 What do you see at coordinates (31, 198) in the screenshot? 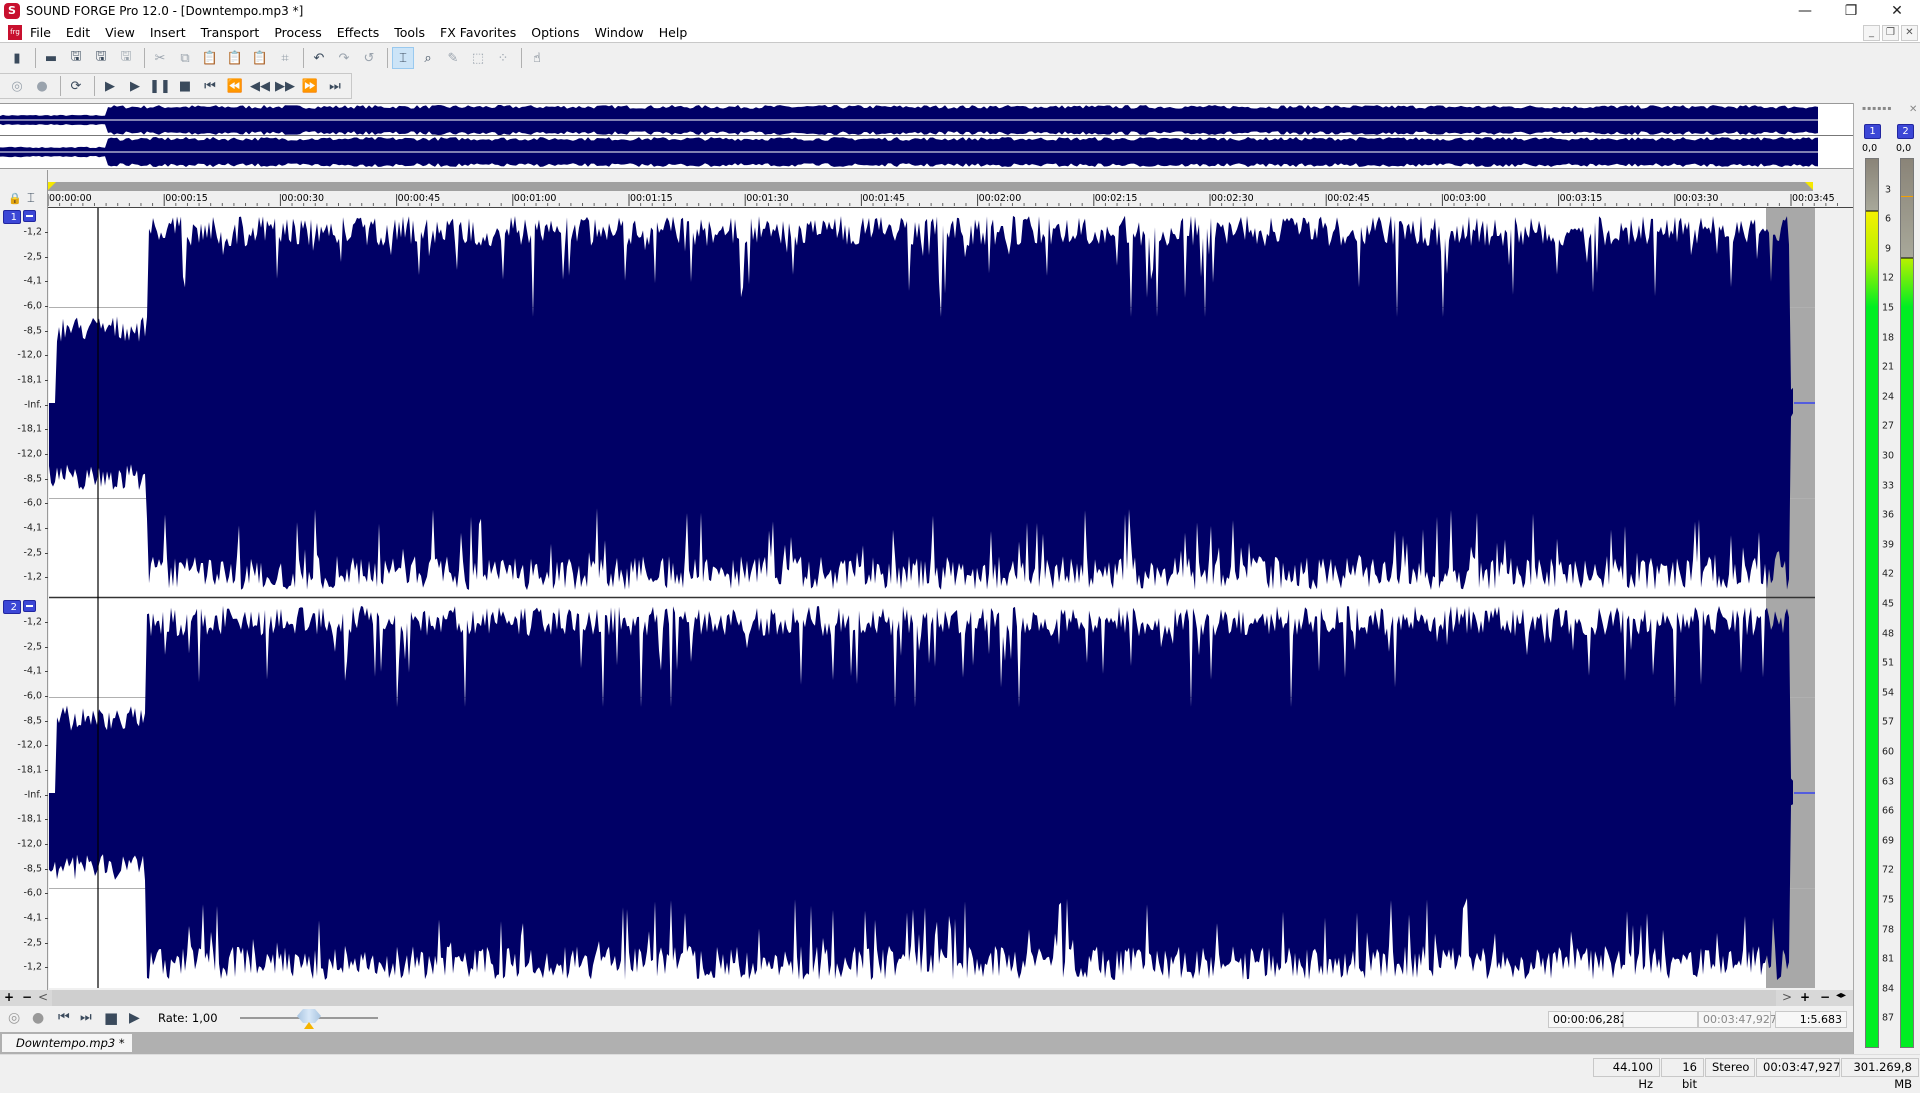
I see `snap-icon: ⌶` at bounding box center [31, 198].